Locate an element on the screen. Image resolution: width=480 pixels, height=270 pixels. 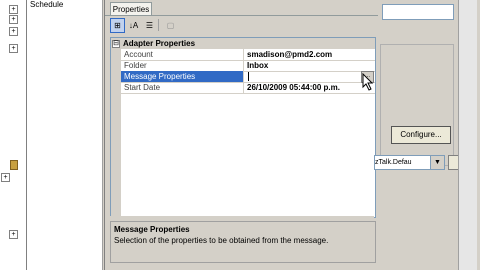
folder-icon is located at coordinates (14, 165).